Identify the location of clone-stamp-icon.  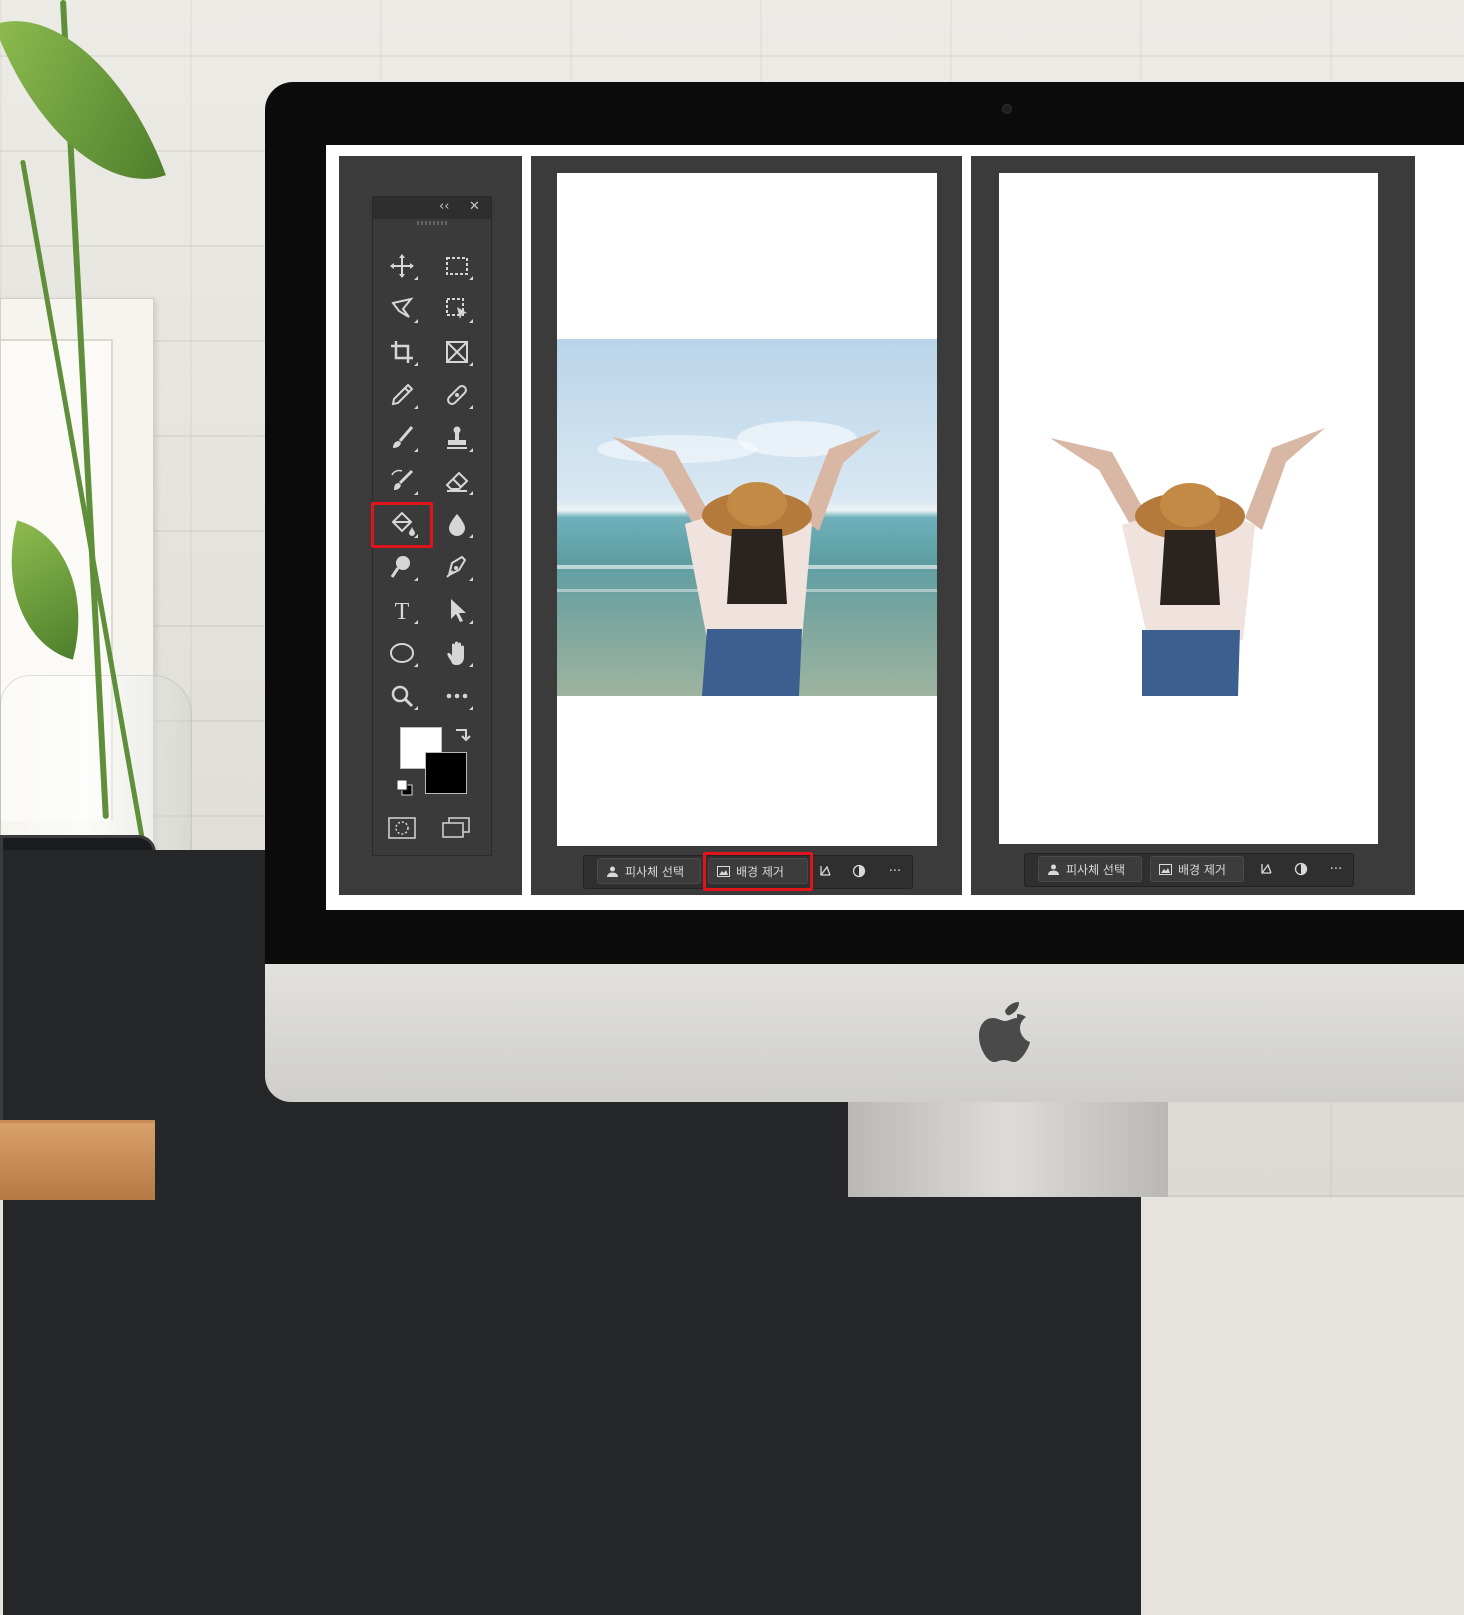
(457, 438).